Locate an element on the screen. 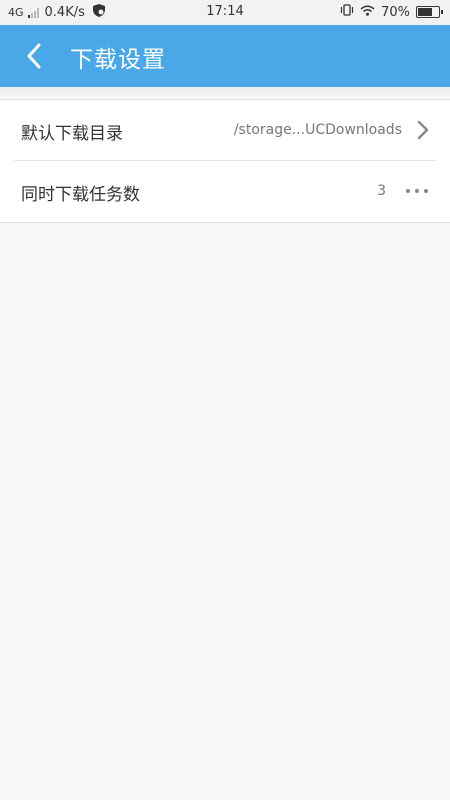 The height and width of the screenshot is (800, 450). chevron-right-icon is located at coordinates (423, 130).